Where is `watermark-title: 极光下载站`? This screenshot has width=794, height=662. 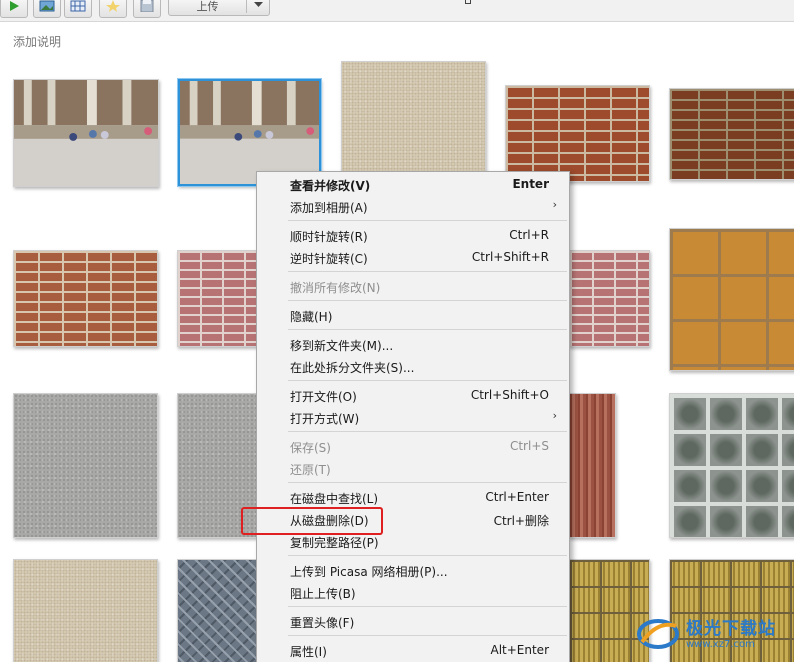 watermark-title: 极光下载站 is located at coordinates (731, 629).